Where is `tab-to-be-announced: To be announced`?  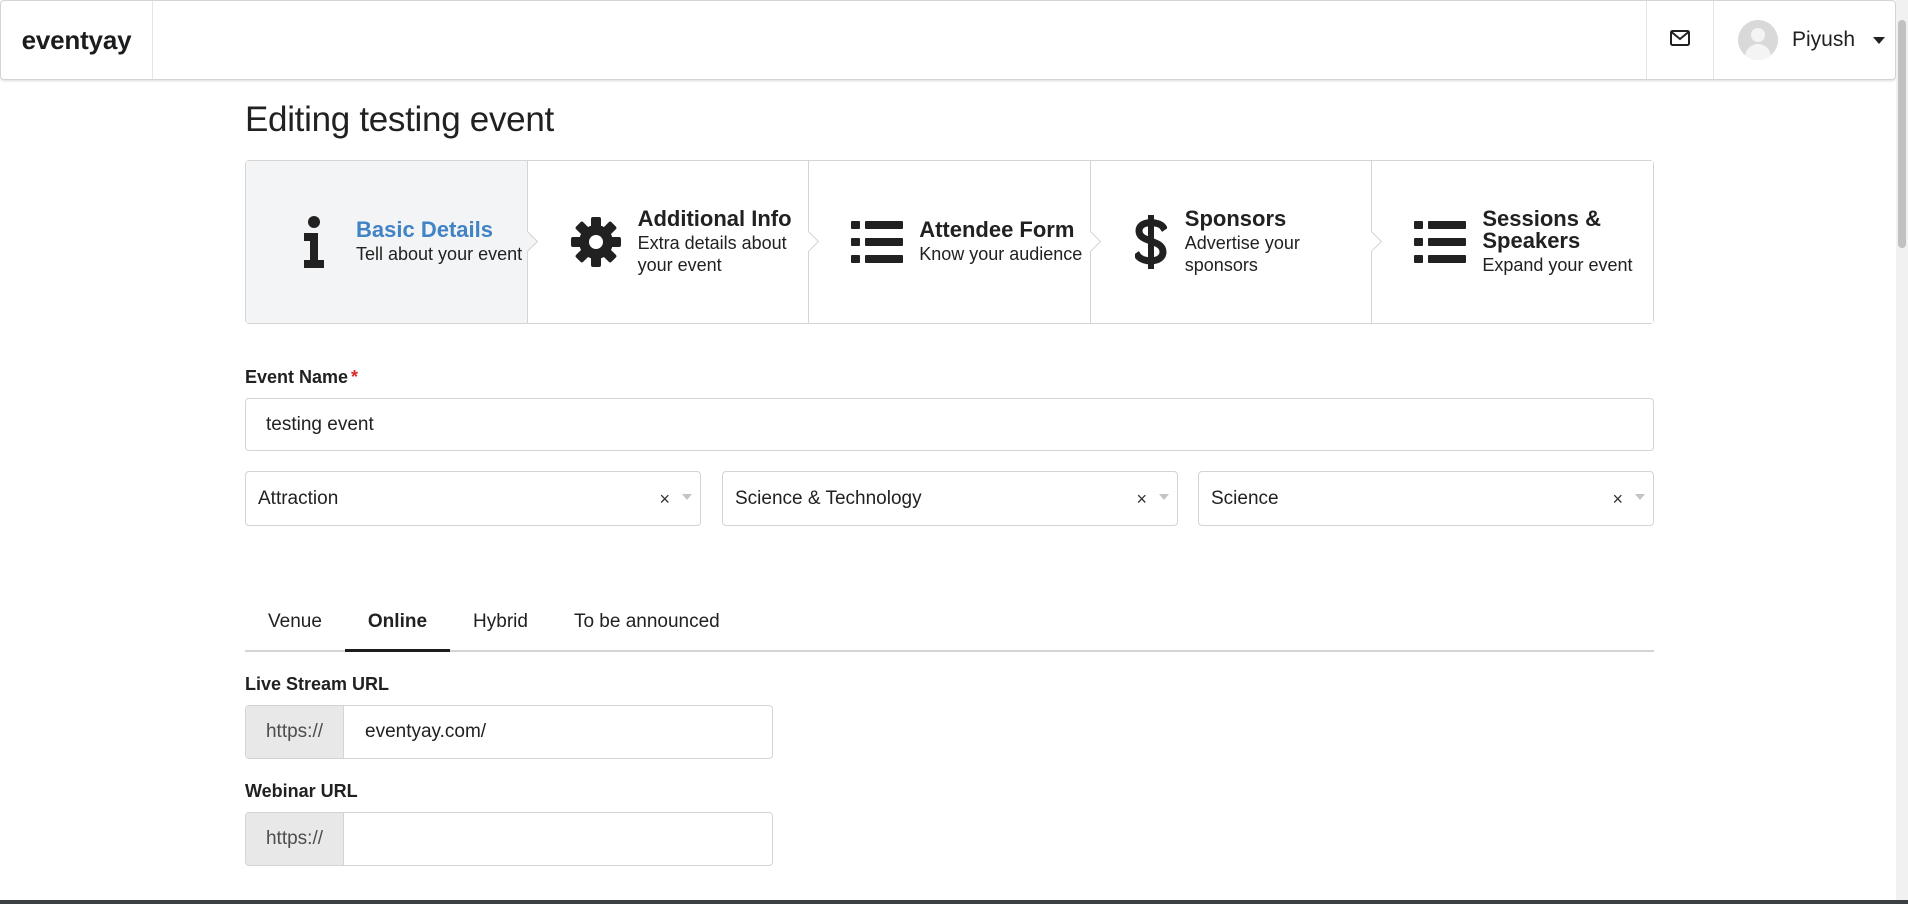 tab-to-be-announced: To be announced is located at coordinates (647, 622).